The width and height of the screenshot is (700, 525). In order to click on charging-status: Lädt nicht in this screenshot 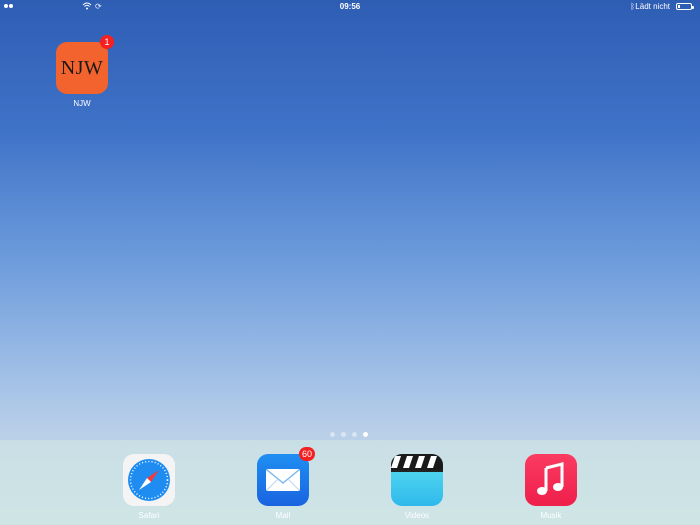, I will do `click(652, 6)`.